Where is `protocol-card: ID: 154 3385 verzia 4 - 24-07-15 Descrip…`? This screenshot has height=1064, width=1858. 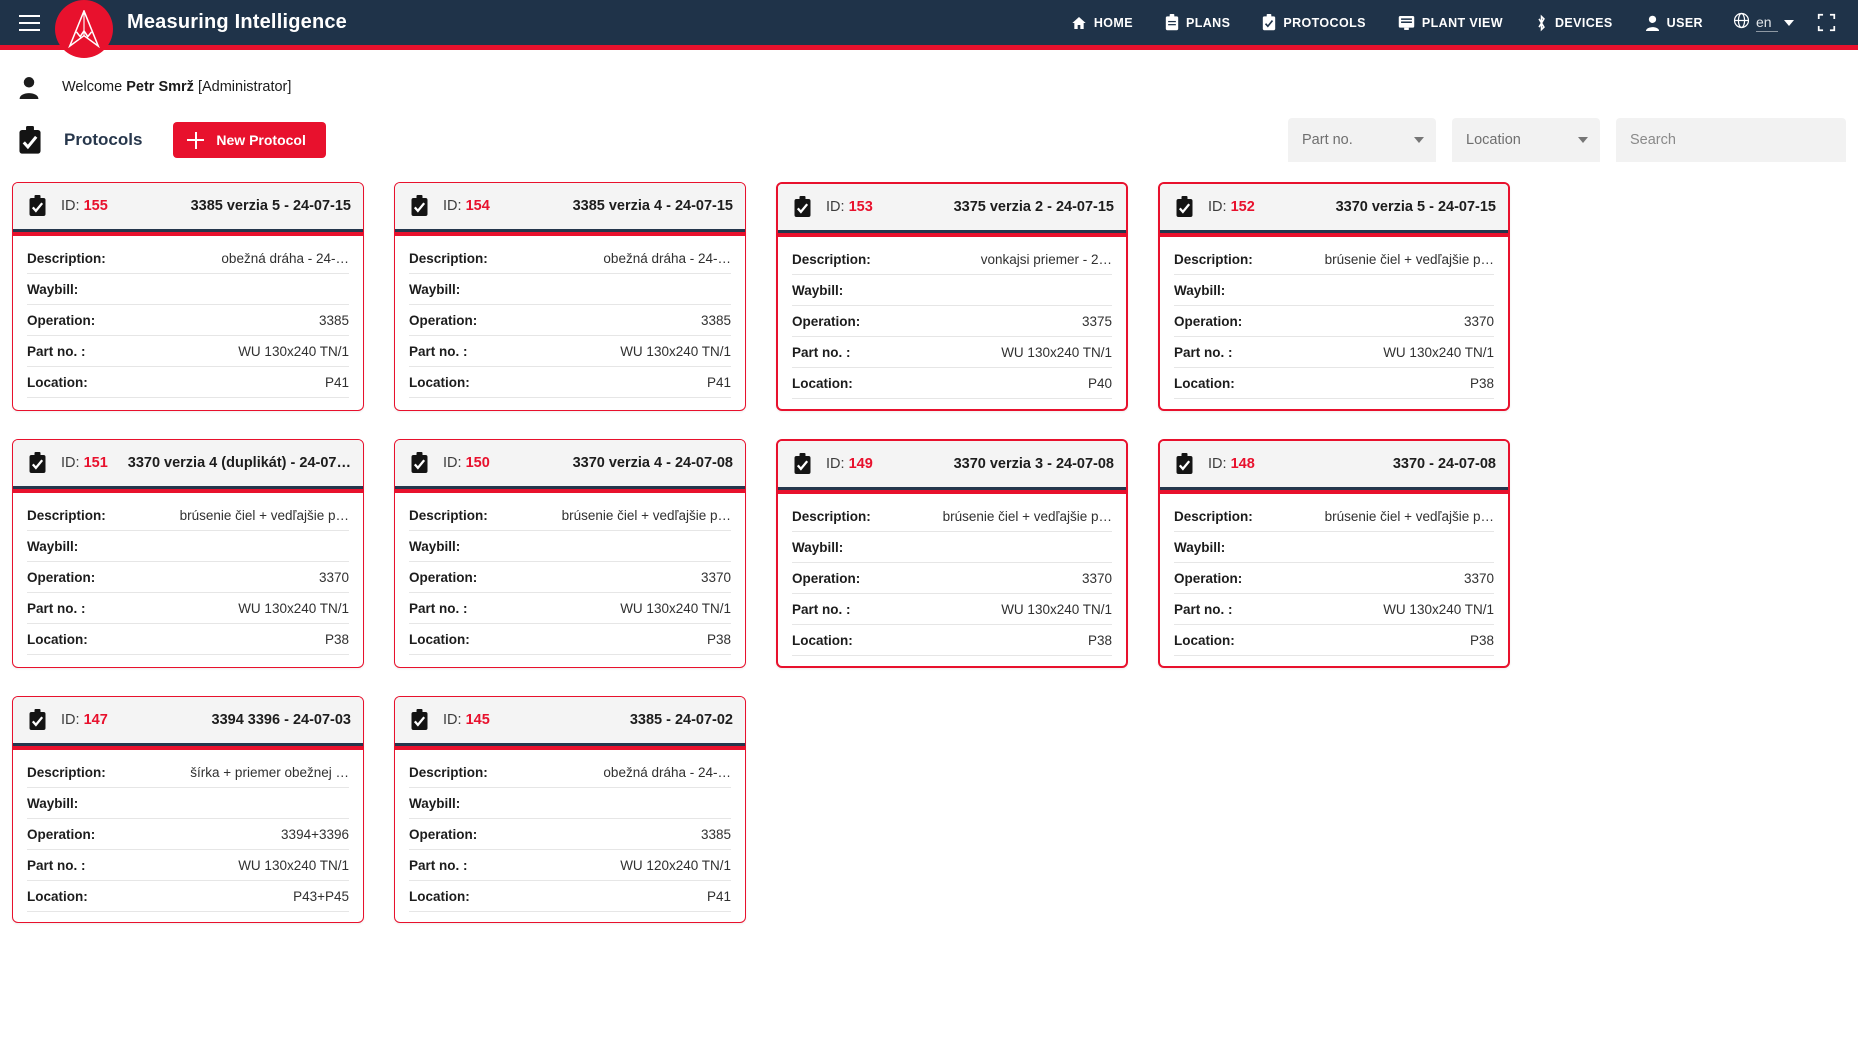 protocol-card: ID: 154 3385 verzia 4 - 24-07-15 Descrip… is located at coordinates (570, 296).